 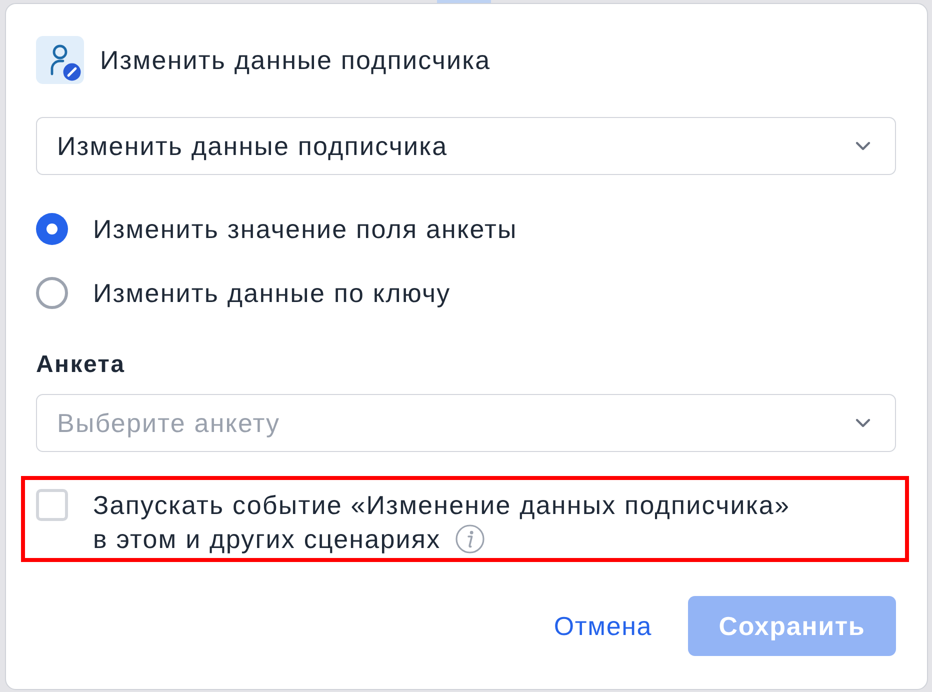 What do you see at coordinates (441, 522) in the screenshot?
I see `checkbox-label: Запускать событие «Изменение данных подписчика» в этом и других сценариях` at bounding box center [441, 522].